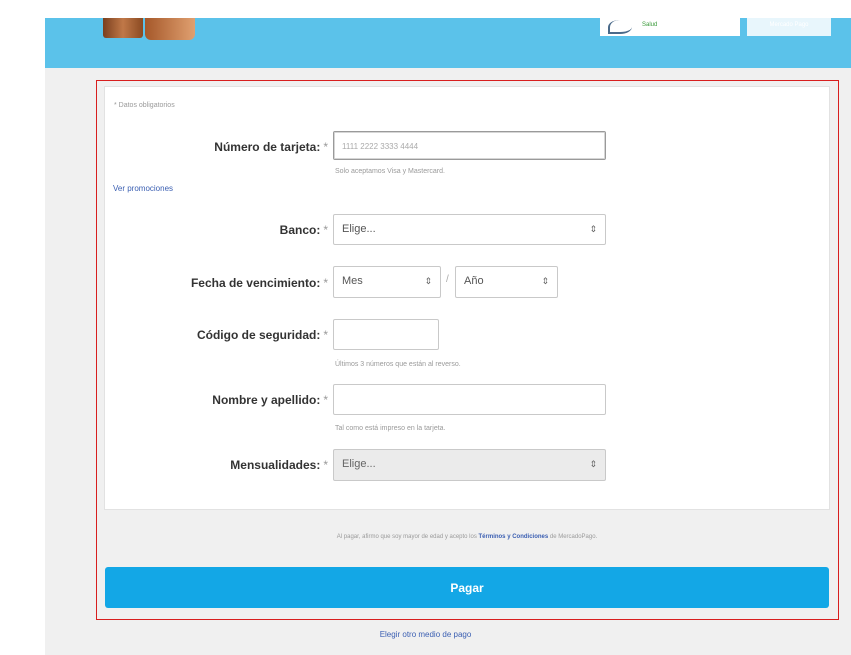 Image resolution: width=851 pixels, height=655 pixels. What do you see at coordinates (123, 28) in the screenshot?
I see `header-thumbnail` at bounding box center [123, 28].